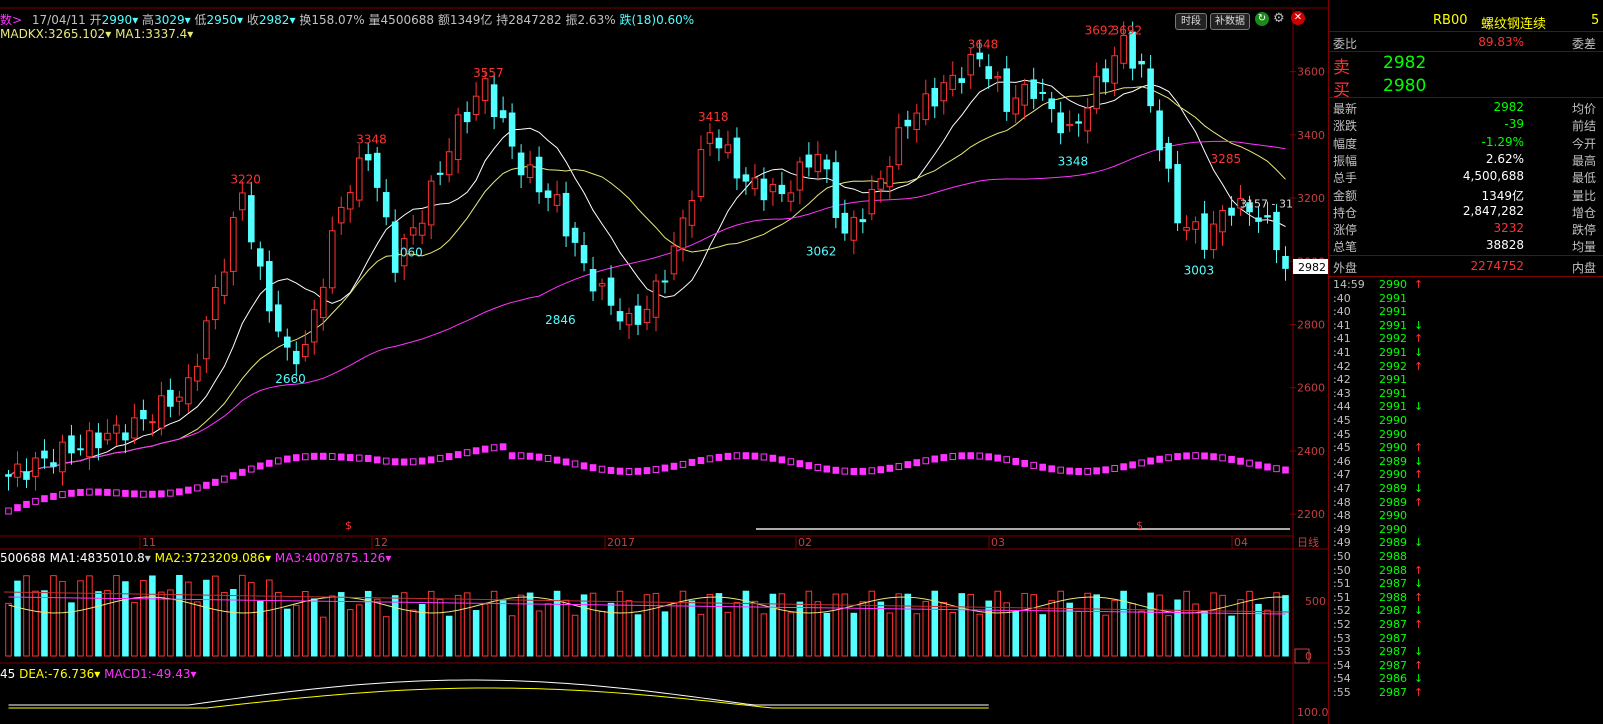 This screenshot has width=1603, height=724. Describe the element at coordinates (1393, 339) in the screenshot. I see `tick-price: 2992` at that location.